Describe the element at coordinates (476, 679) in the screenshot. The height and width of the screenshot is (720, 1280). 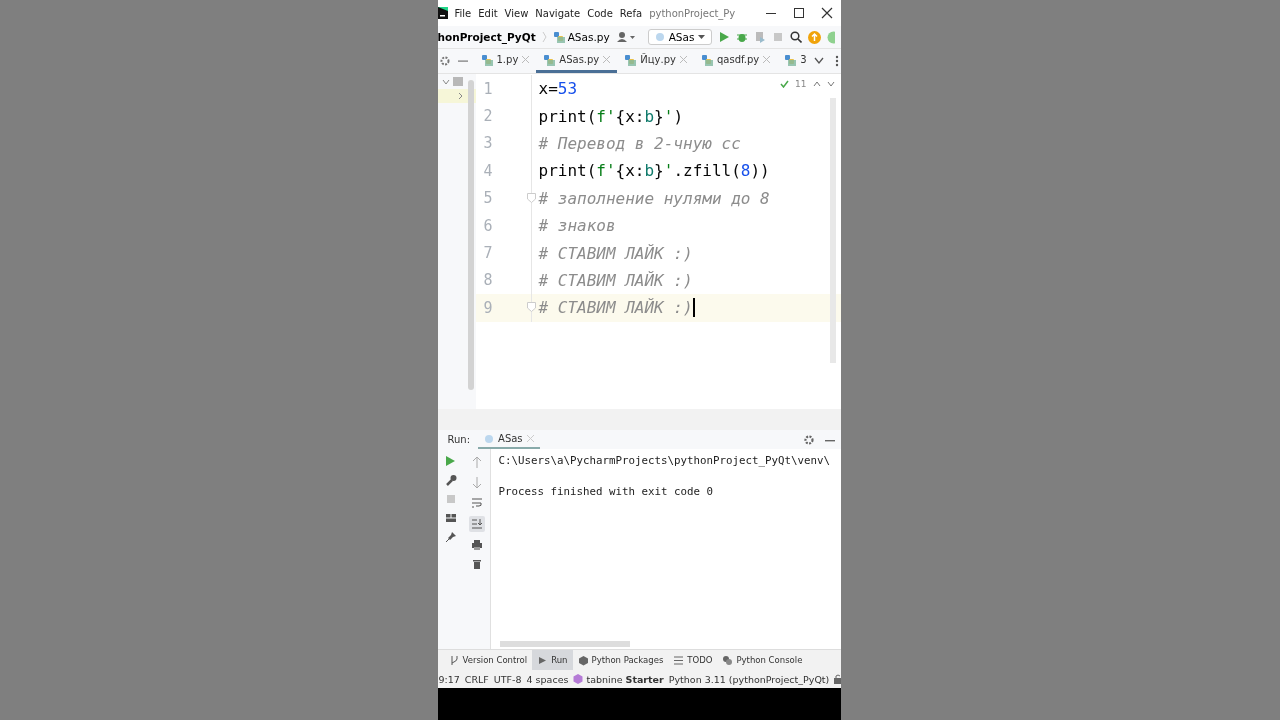
I see `status-item: CRLF` at that location.